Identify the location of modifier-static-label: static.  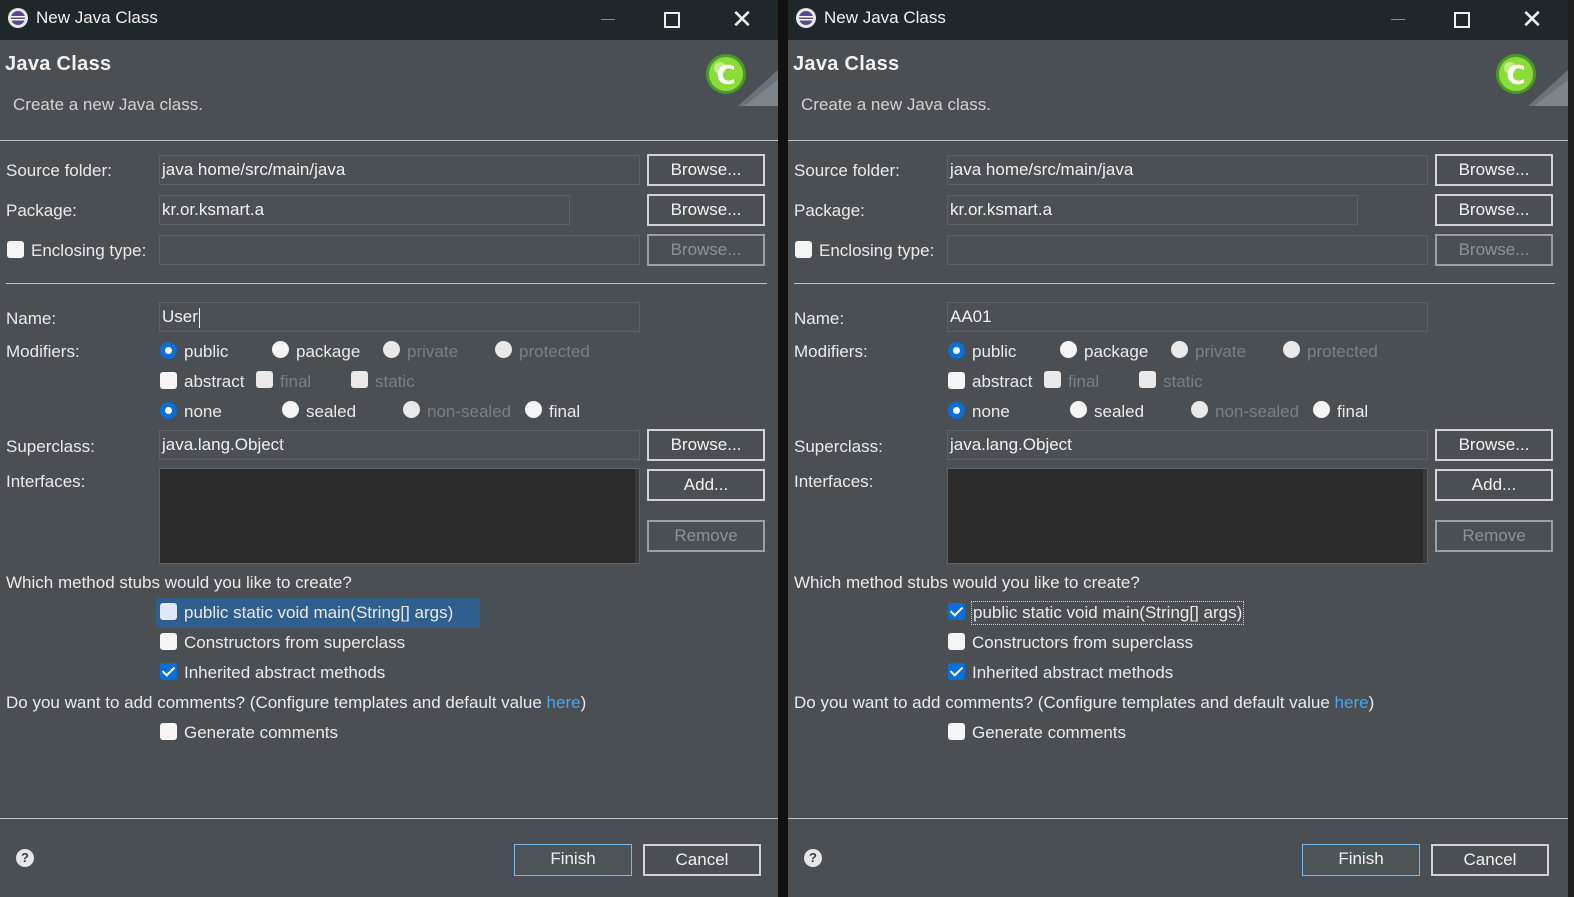
(395, 381).